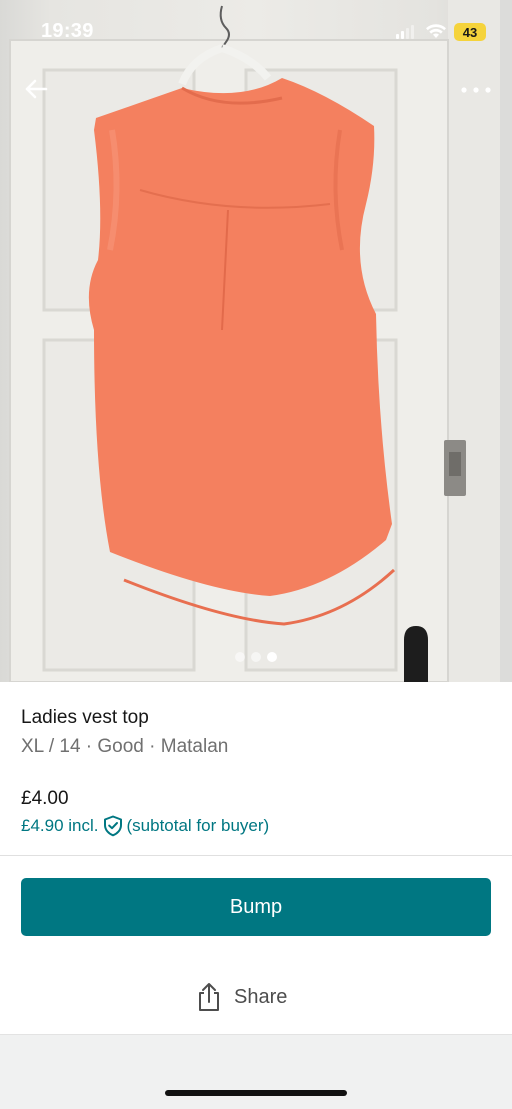  I want to click on arrow-left-icon, so click(36, 89).